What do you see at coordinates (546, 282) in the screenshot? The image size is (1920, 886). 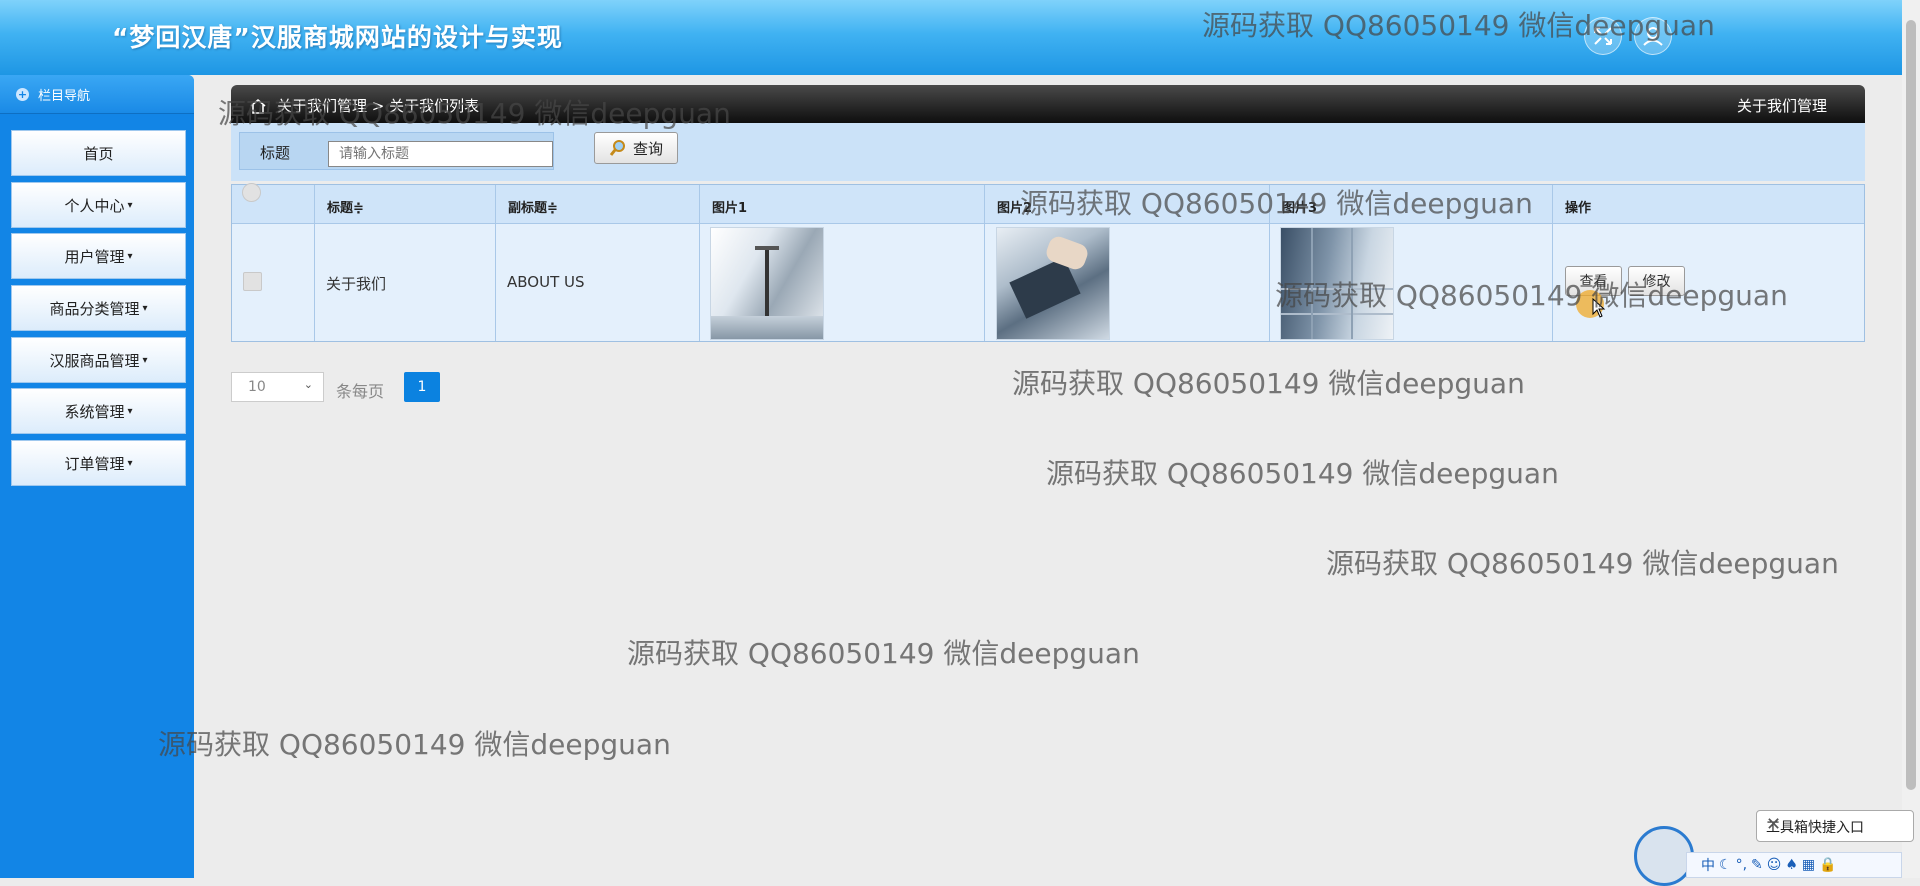 I see `cell-subtitle-text: ABOUT US` at bounding box center [546, 282].